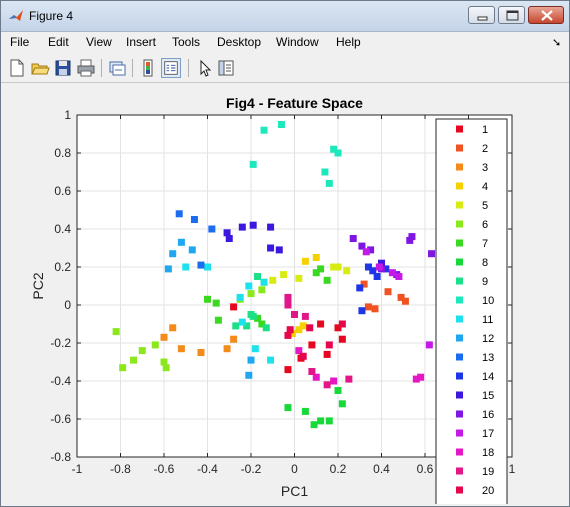 This screenshot has height=507, width=570. Describe the element at coordinates (485, 282) in the screenshot. I see `legend-entry: 9` at that location.